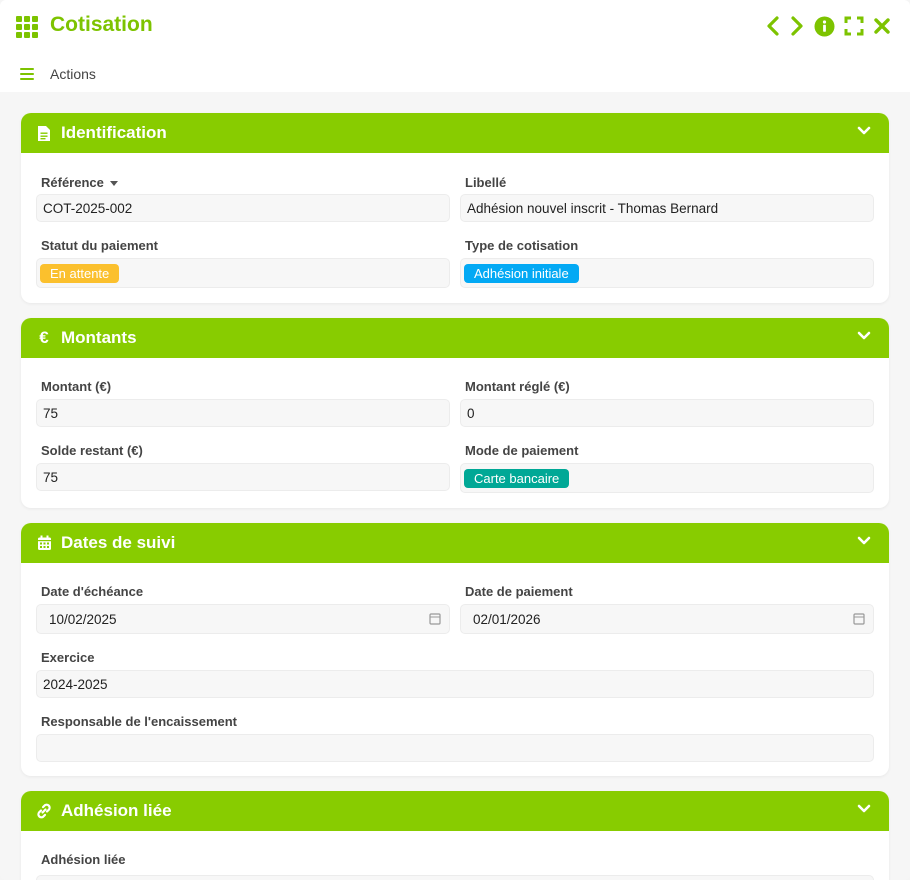  I want to click on window-titlebar: Cotisation Actions, so click(455, 46).